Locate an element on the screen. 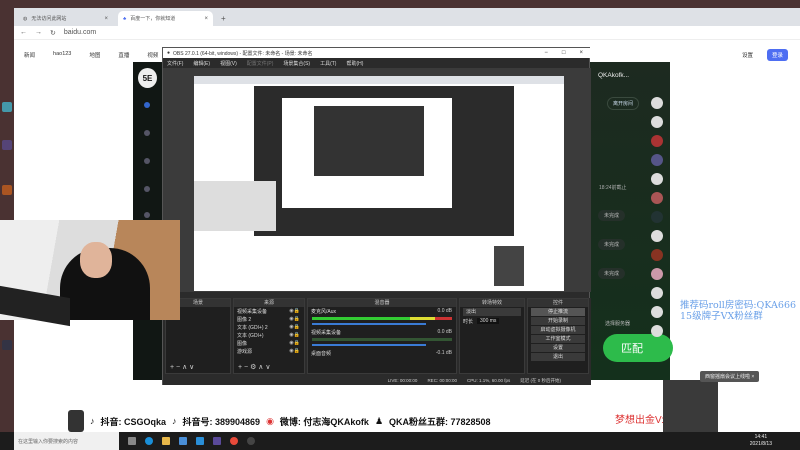 The height and width of the screenshot is (450, 800). transitions-dock: 转场特效 淡出 时长 300 ms is located at coordinates (492, 336).